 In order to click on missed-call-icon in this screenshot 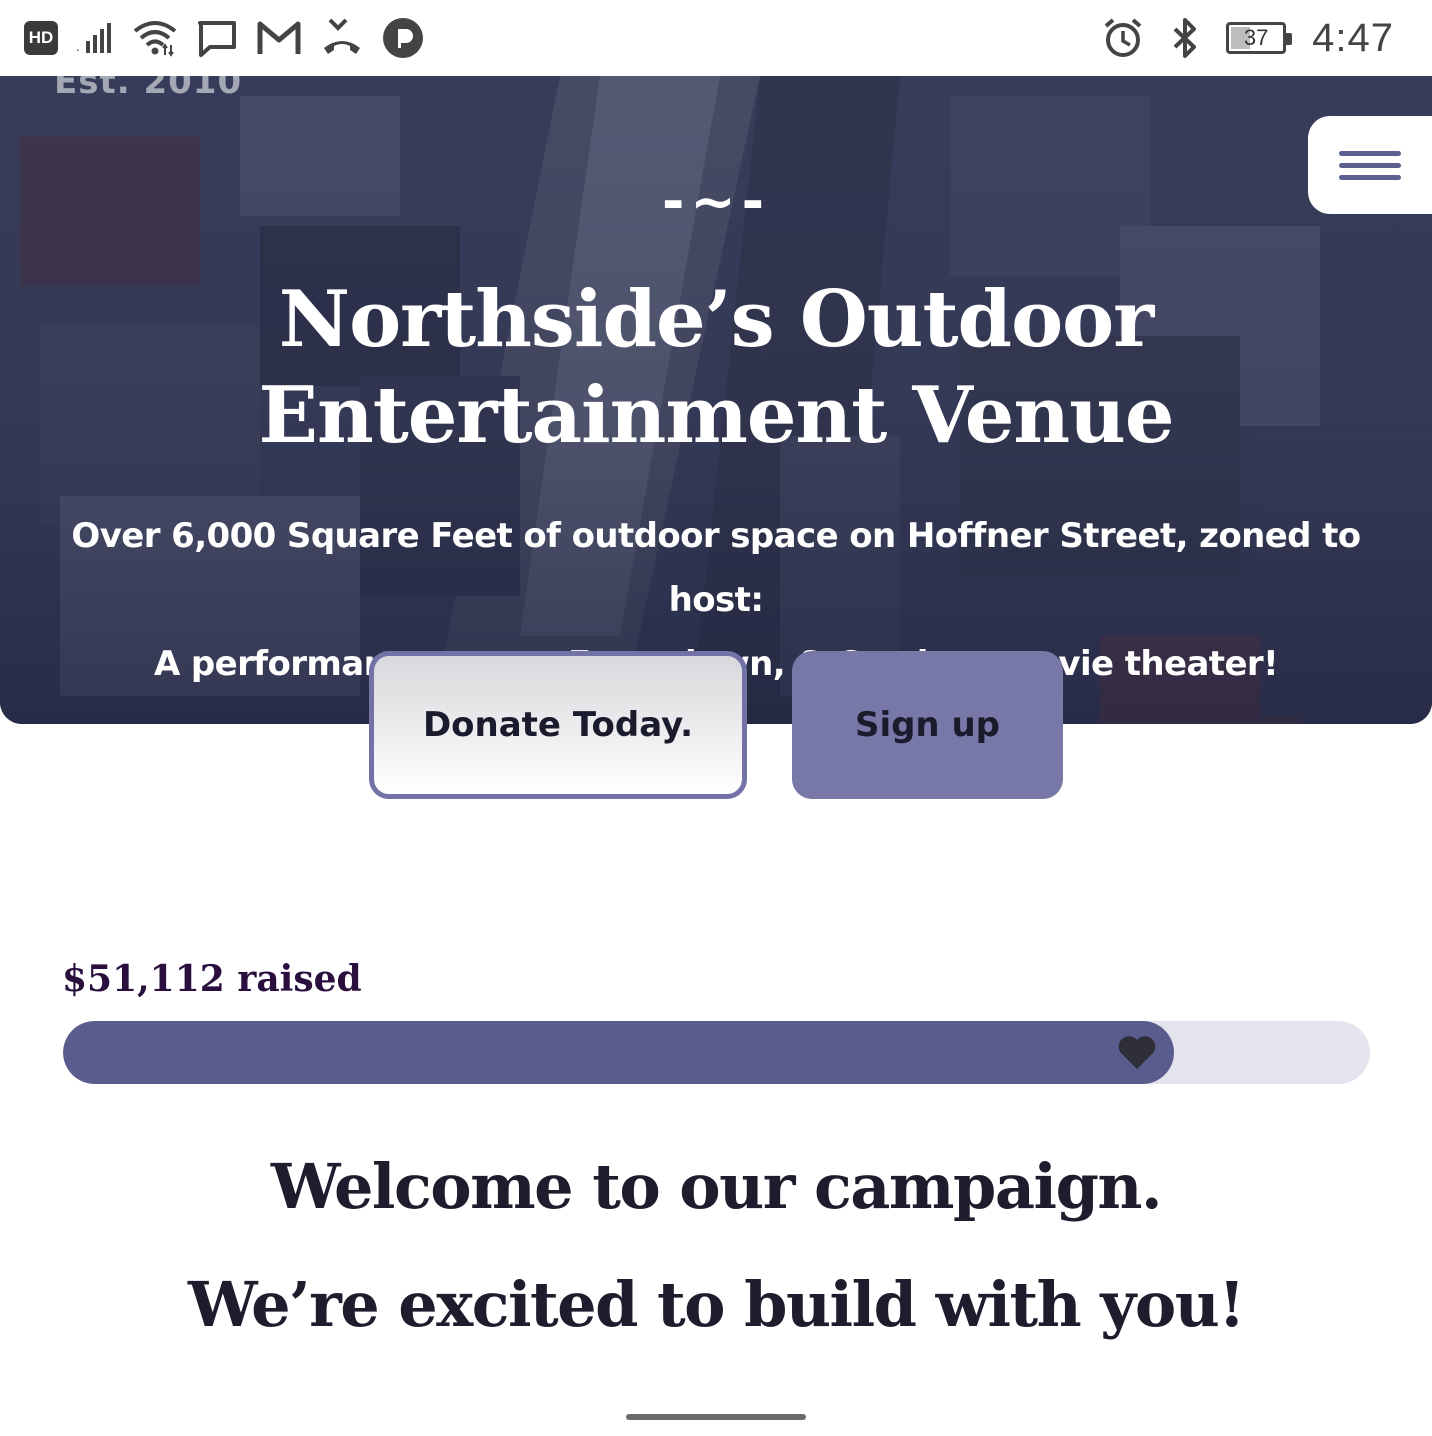, I will do `click(342, 36)`.